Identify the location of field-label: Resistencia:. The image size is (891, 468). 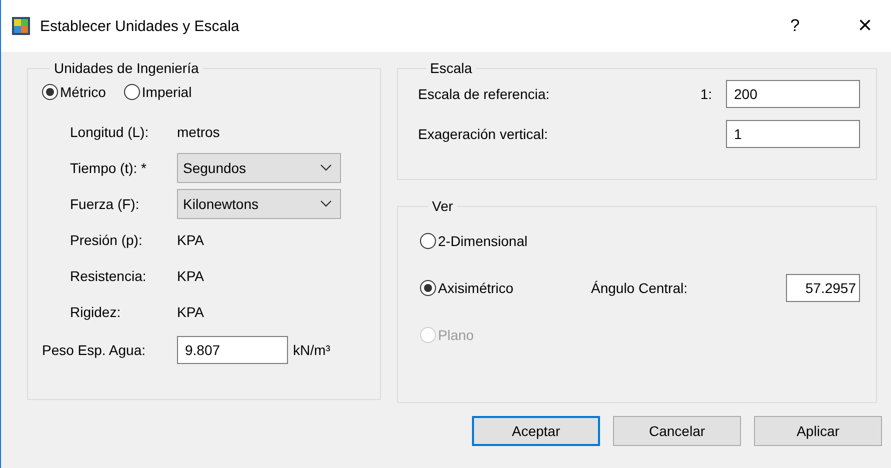
(109, 276).